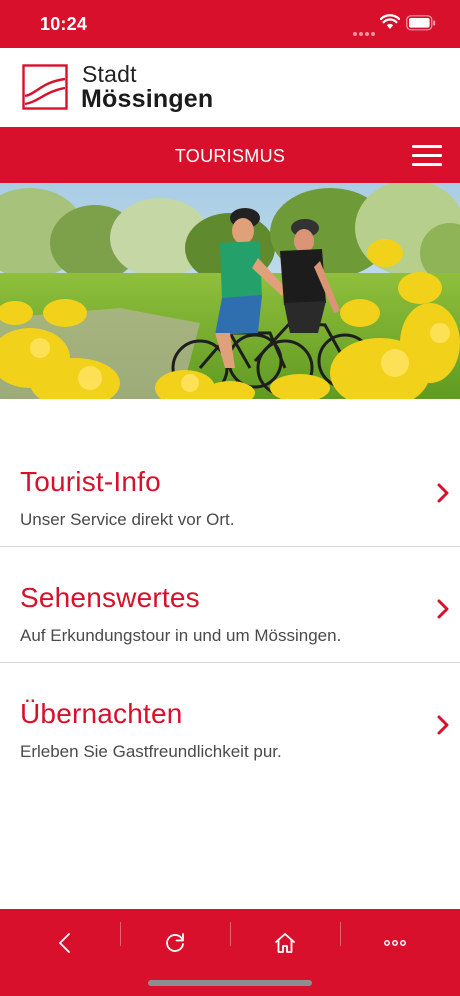 This screenshot has height=996, width=460. I want to click on brand-header: Stadt Mössingen, so click(230, 87).